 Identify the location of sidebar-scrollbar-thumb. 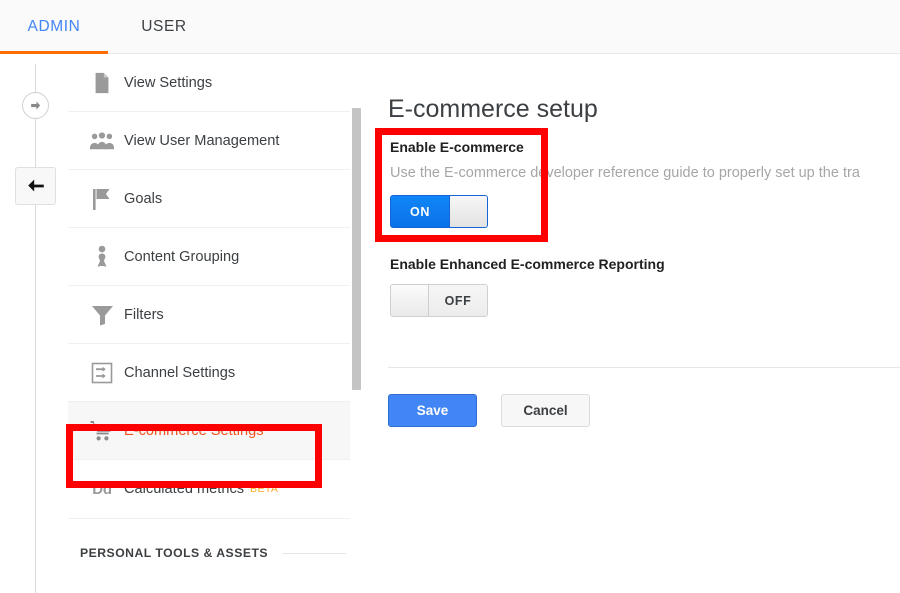
(356, 249).